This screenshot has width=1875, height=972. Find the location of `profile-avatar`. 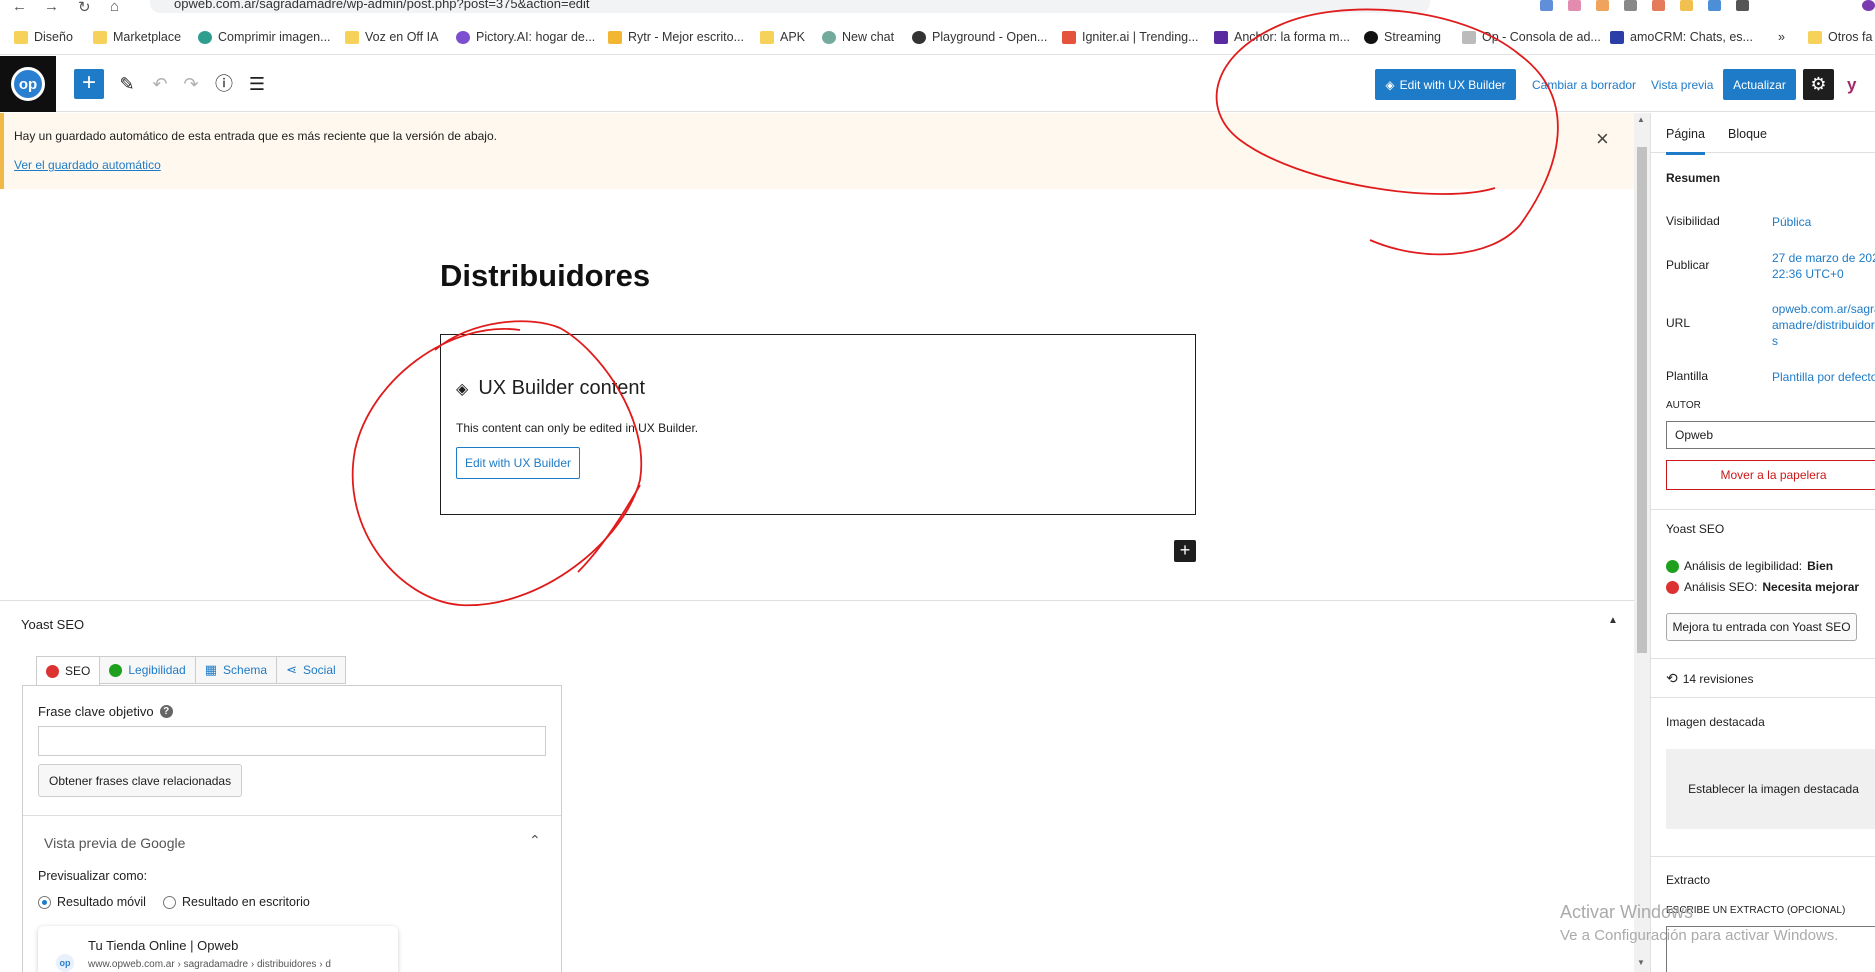

profile-avatar is located at coordinates (1868, 5).